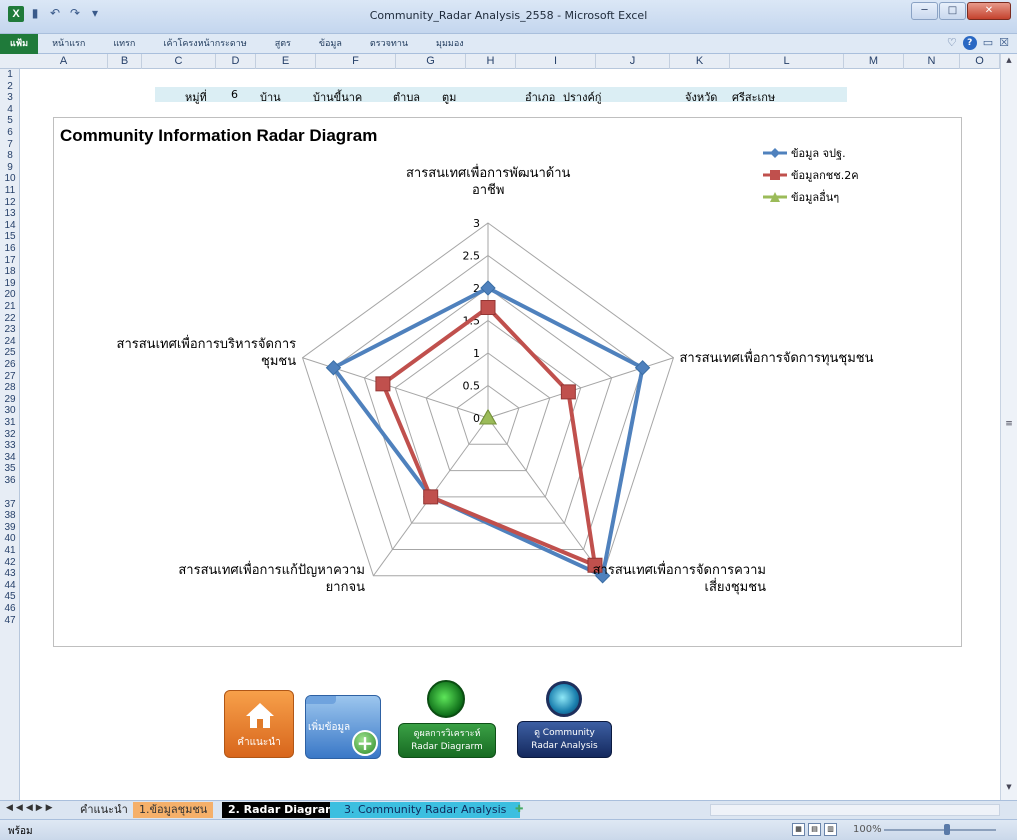 The height and width of the screenshot is (840, 1017). I want to click on row-header-11: 11, so click(10, 190).